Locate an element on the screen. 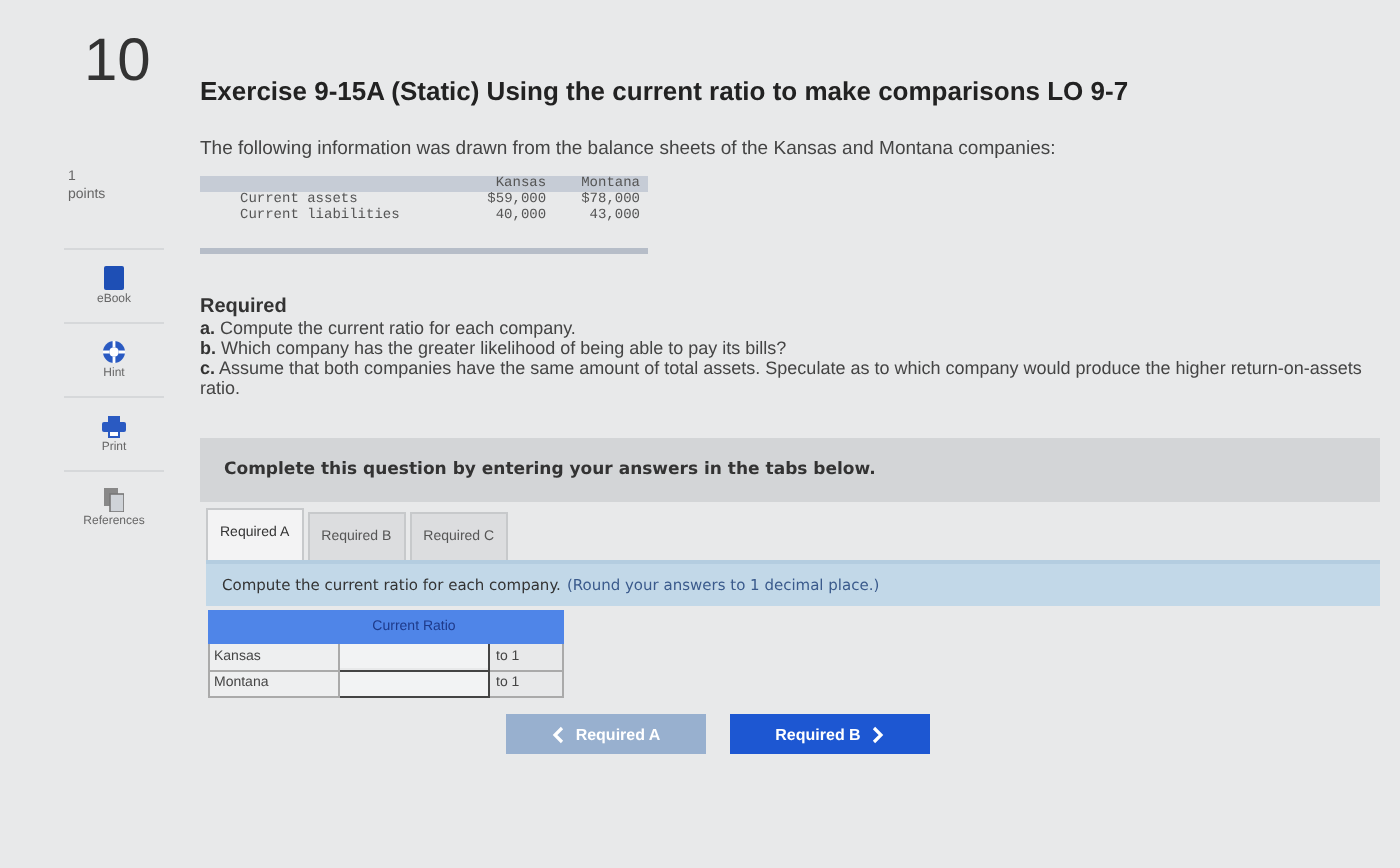  next-button: Required B is located at coordinates (830, 734).